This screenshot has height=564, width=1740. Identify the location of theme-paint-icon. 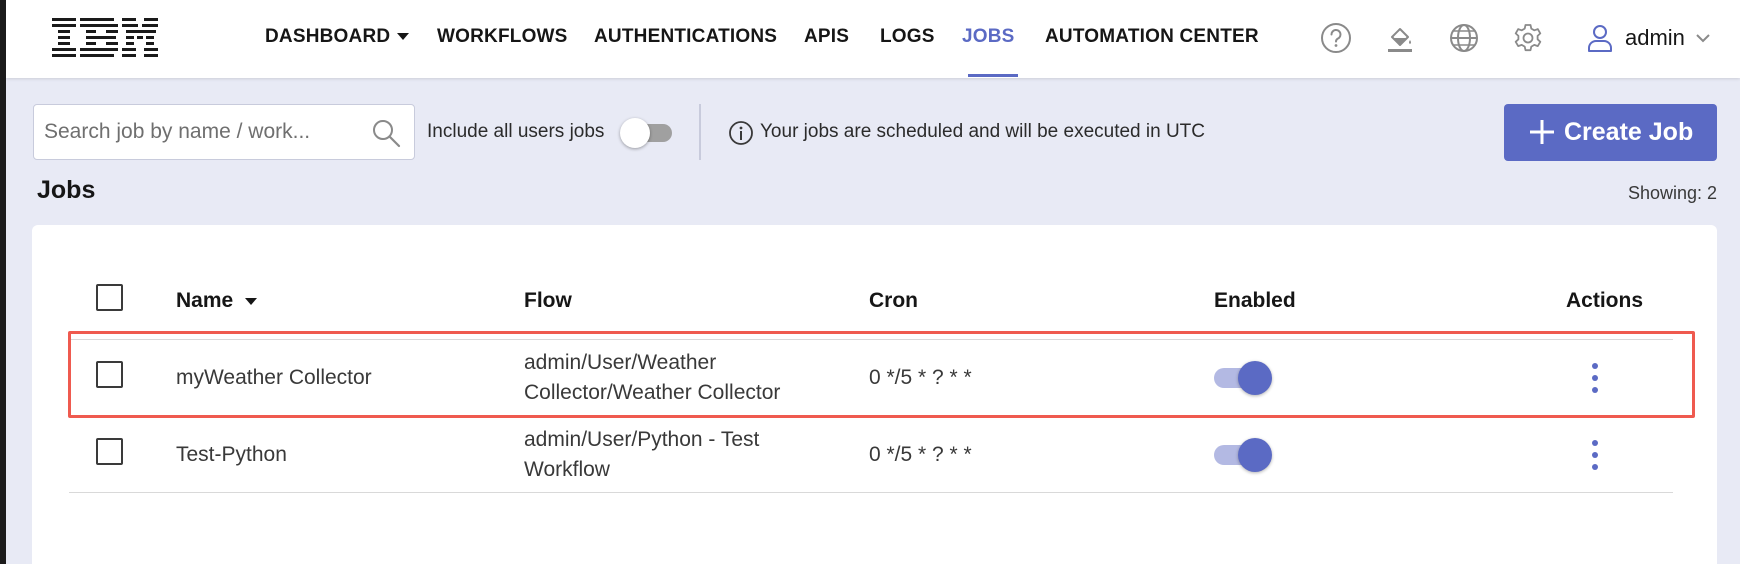
(1400, 38).